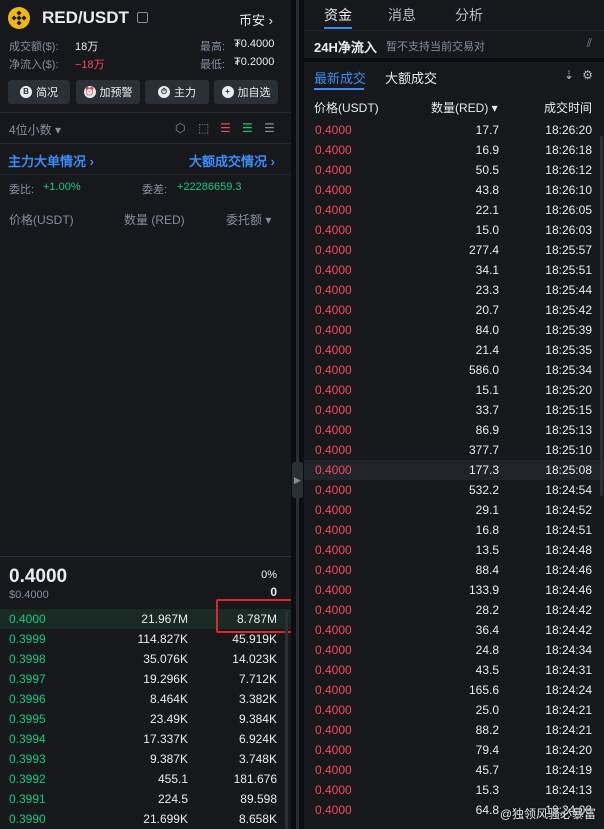 This screenshot has width=604, height=829. What do you see at coordinates (247, 128) in the screenshot?
I see `buy-book-icon: ☰` at bounding box center [247, 128].